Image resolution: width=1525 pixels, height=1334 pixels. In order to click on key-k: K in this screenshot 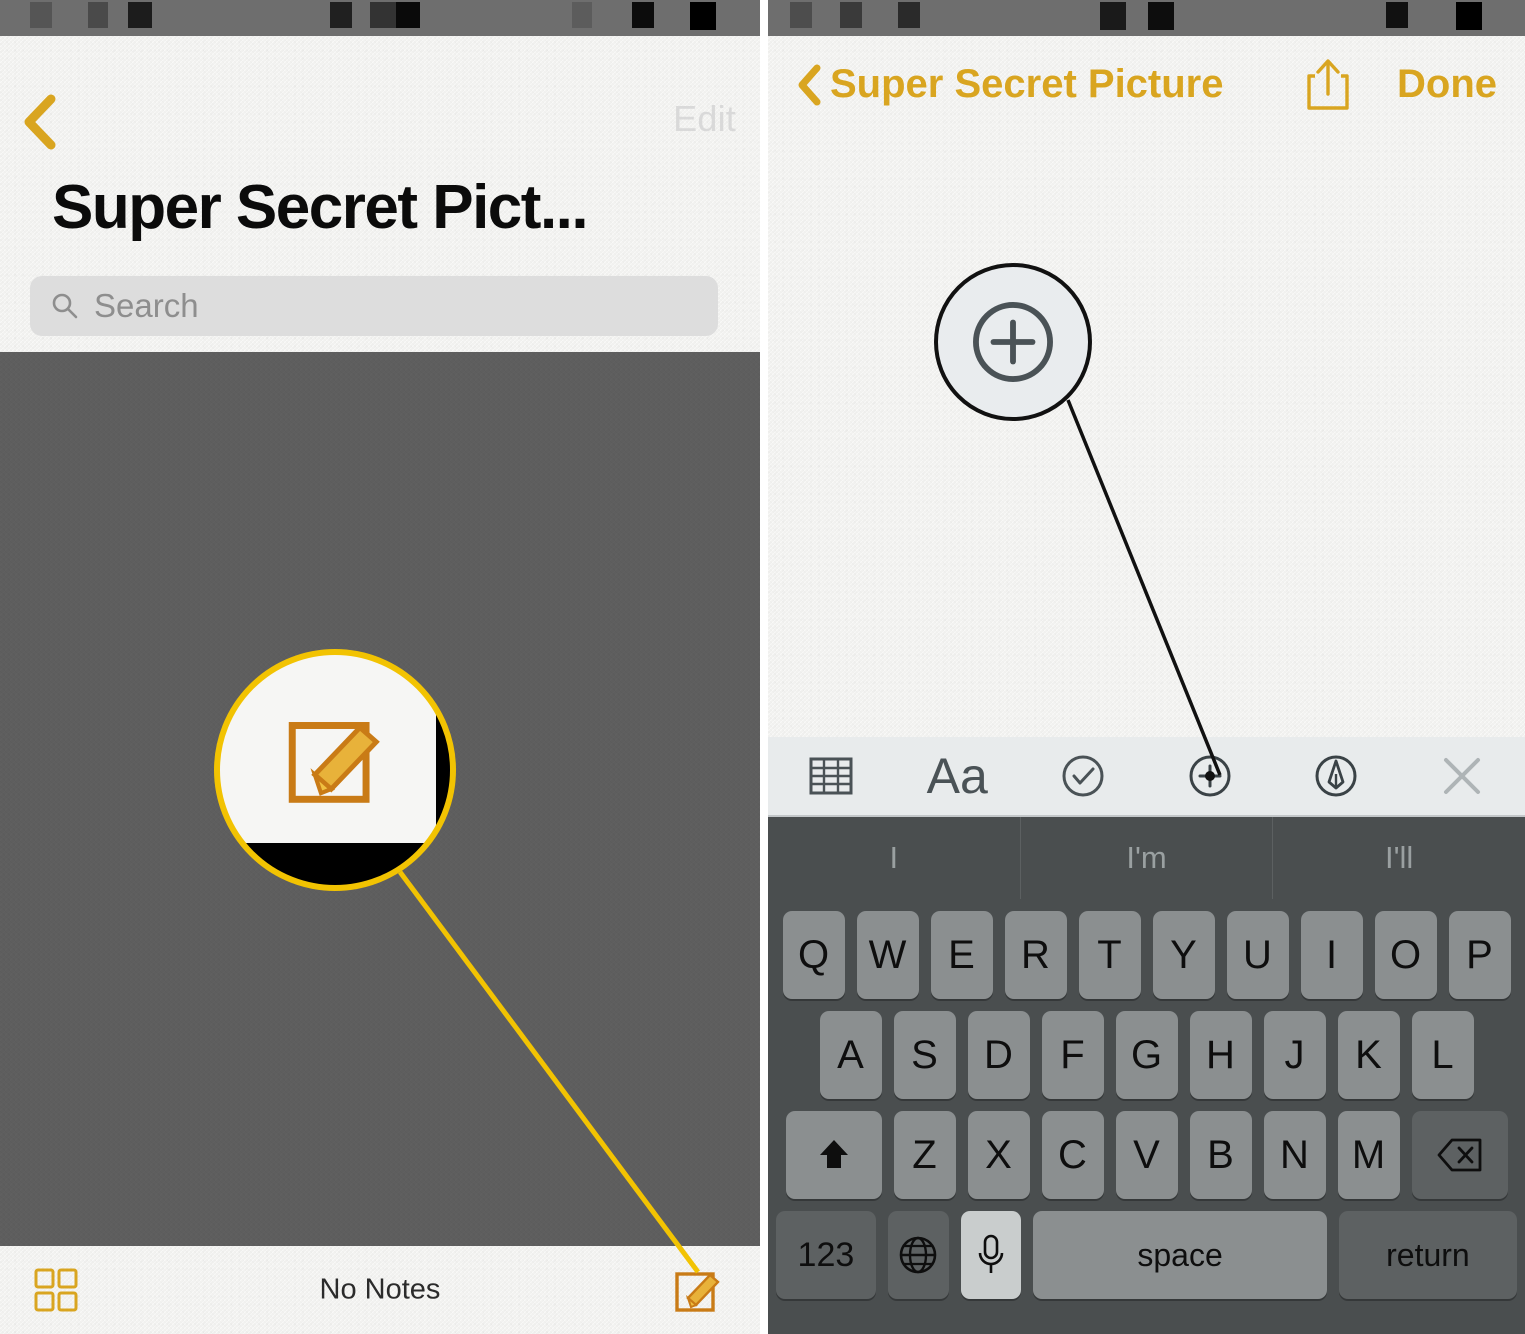, I will do `click(1368, 1055)`.